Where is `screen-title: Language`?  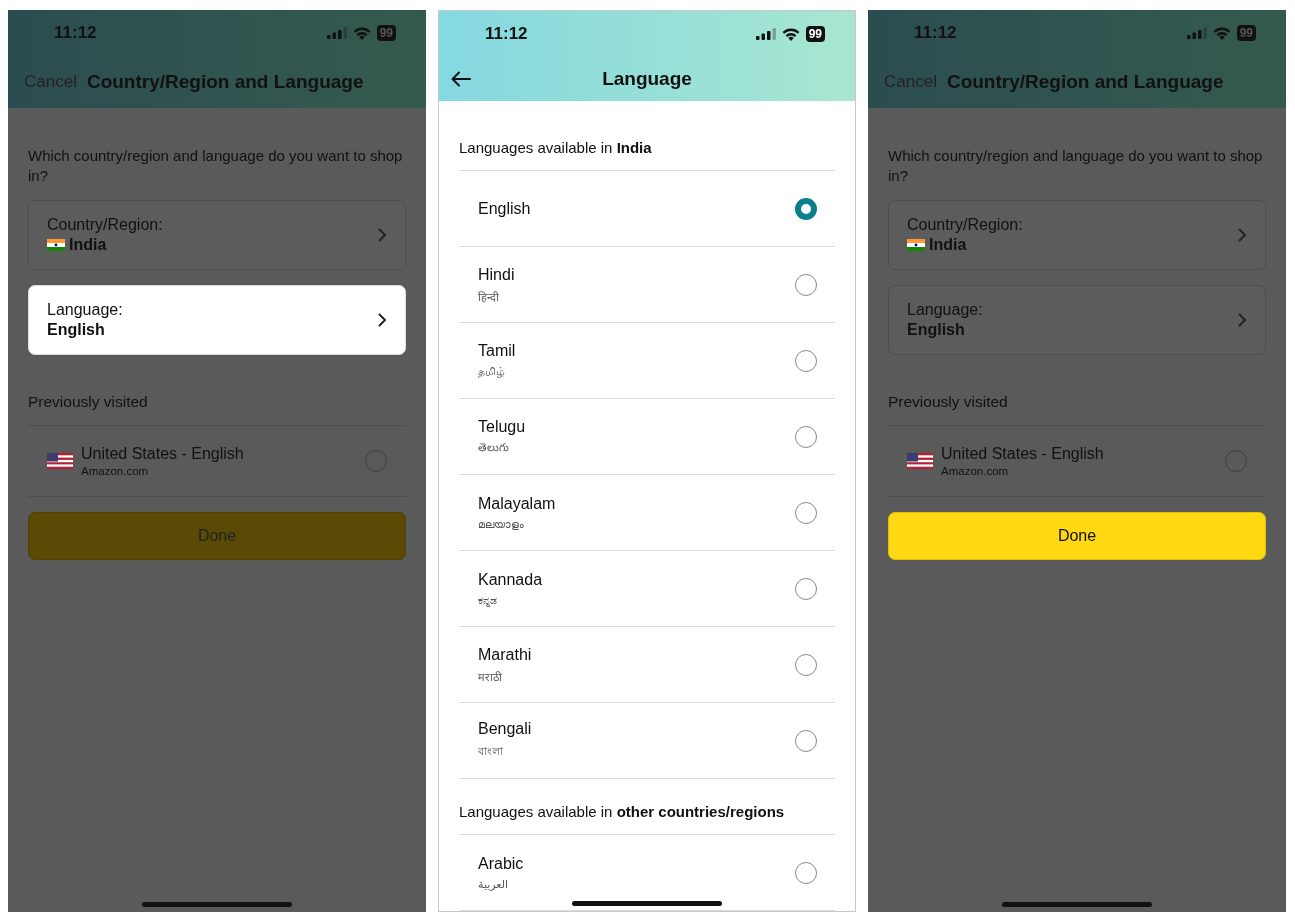 screen-title: Language is located at coordinates (647, 79).